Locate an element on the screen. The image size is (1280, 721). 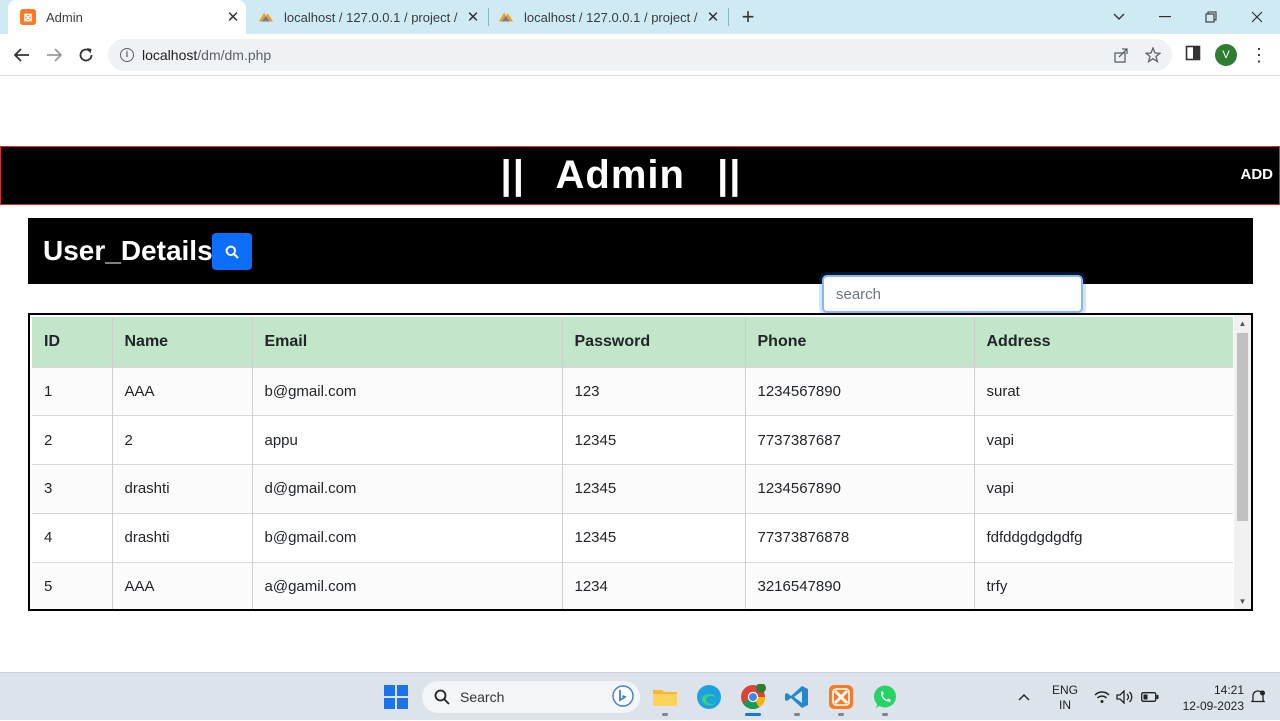
profile-avatar: V is located at coordinates (1226, 55).